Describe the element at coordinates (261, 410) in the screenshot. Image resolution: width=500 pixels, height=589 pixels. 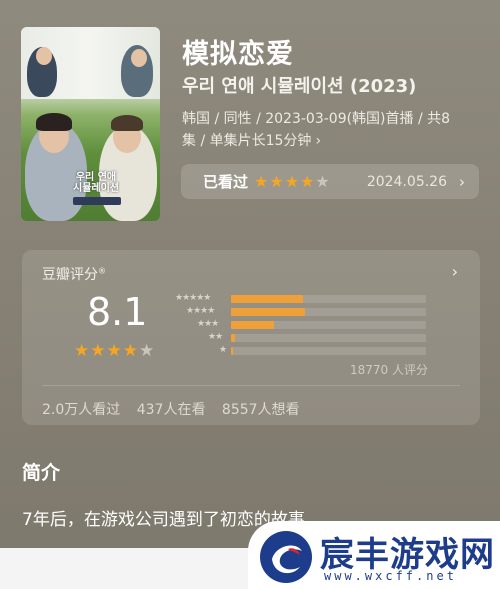
I see `stat-want-to-watch: 8557人想看` at that location.